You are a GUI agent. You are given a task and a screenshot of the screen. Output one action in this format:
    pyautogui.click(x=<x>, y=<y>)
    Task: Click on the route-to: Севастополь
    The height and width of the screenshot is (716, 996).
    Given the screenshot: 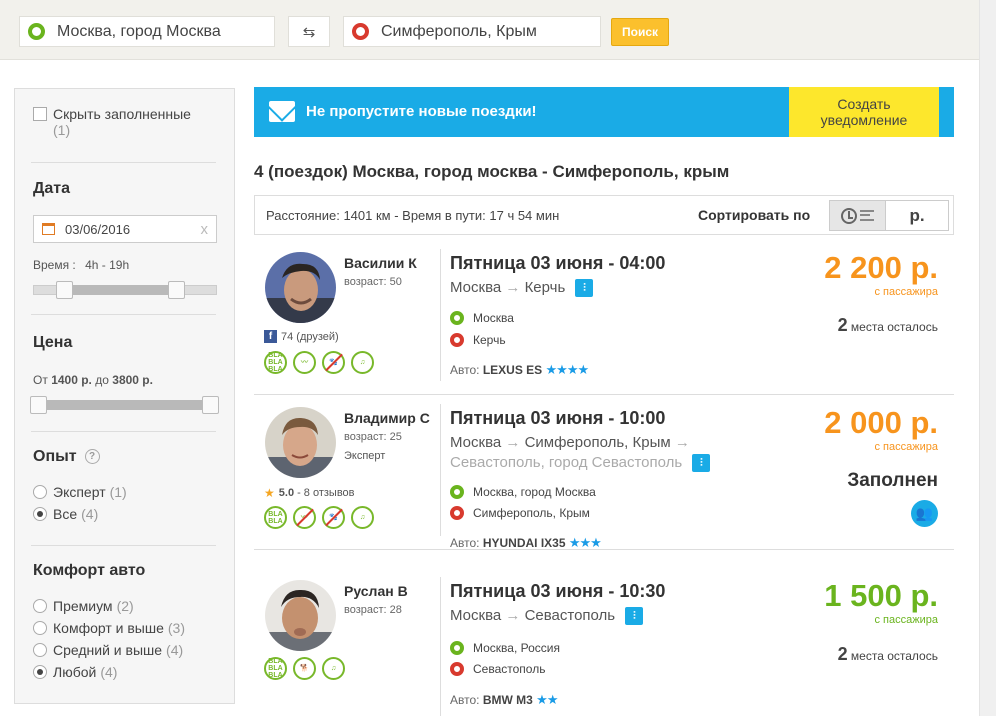 What is the action you would take?
    pyautogui.click(x=570, y=615)
    